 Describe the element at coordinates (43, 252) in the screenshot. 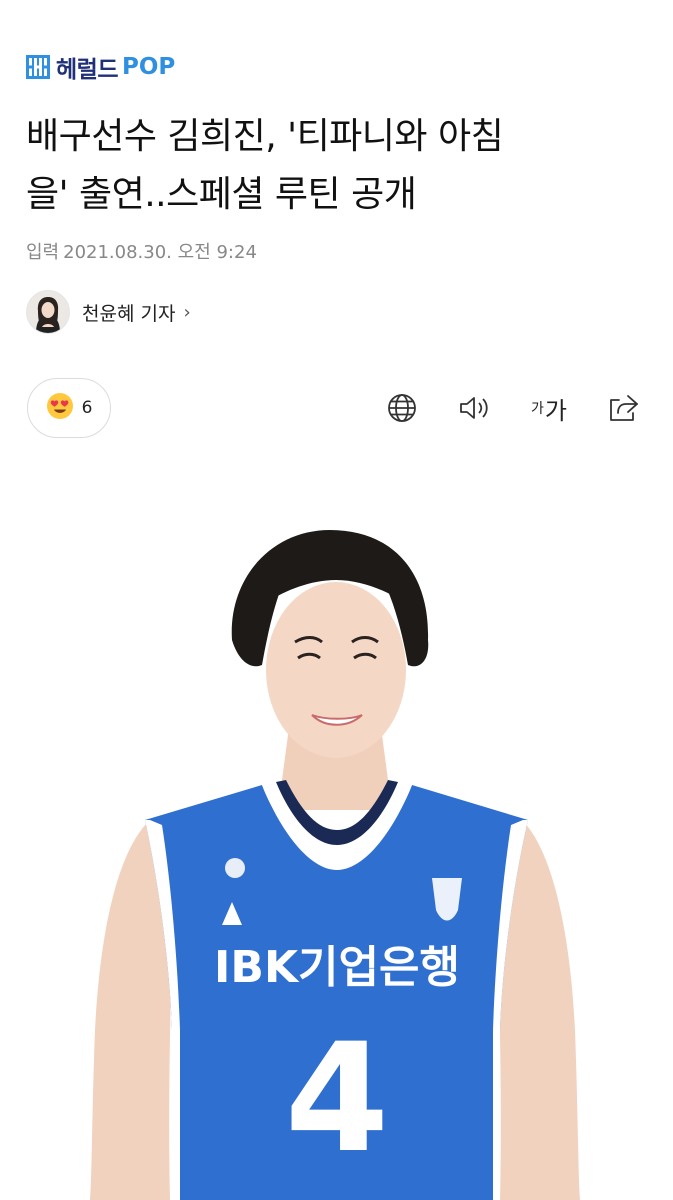

I see `date-label: 입력` at that location.